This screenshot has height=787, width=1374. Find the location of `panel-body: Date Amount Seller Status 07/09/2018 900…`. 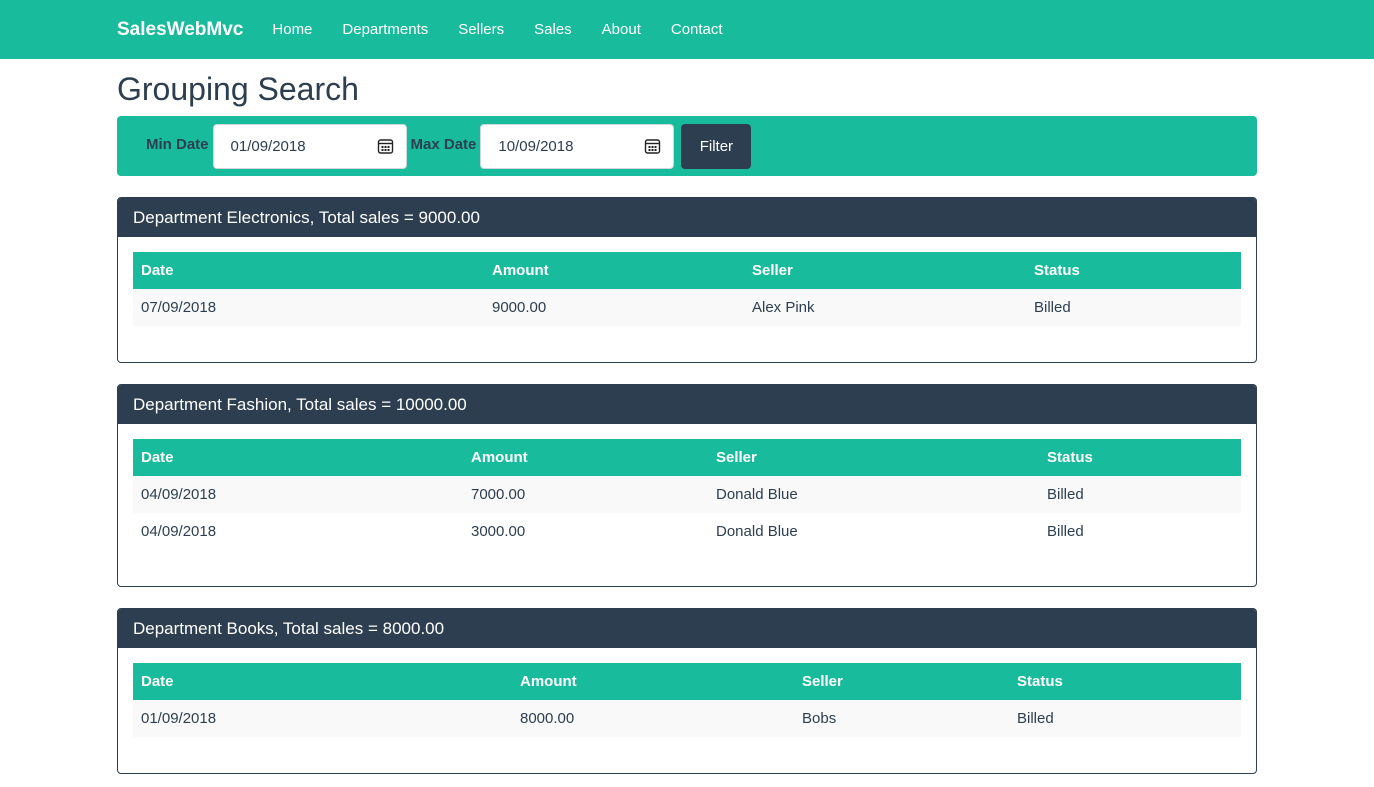

panel-body: Date Amount Seller Status 07/09/2018 900… is located at coordinates (687, 299).